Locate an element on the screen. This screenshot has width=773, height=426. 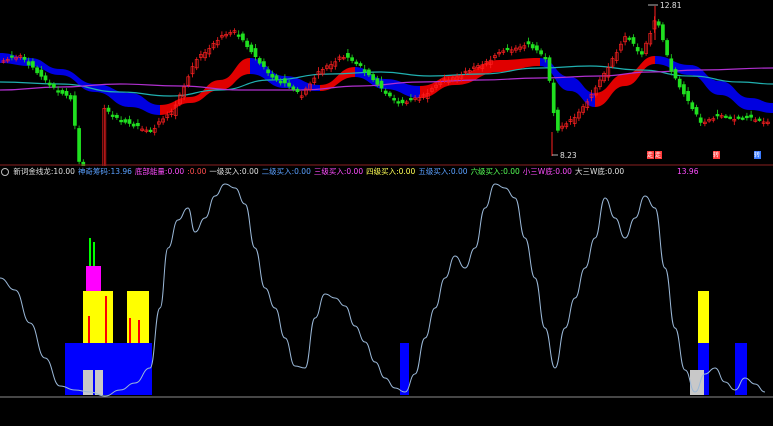
indicator-label: 新词金线龙 is located at coordinates (32, 171).